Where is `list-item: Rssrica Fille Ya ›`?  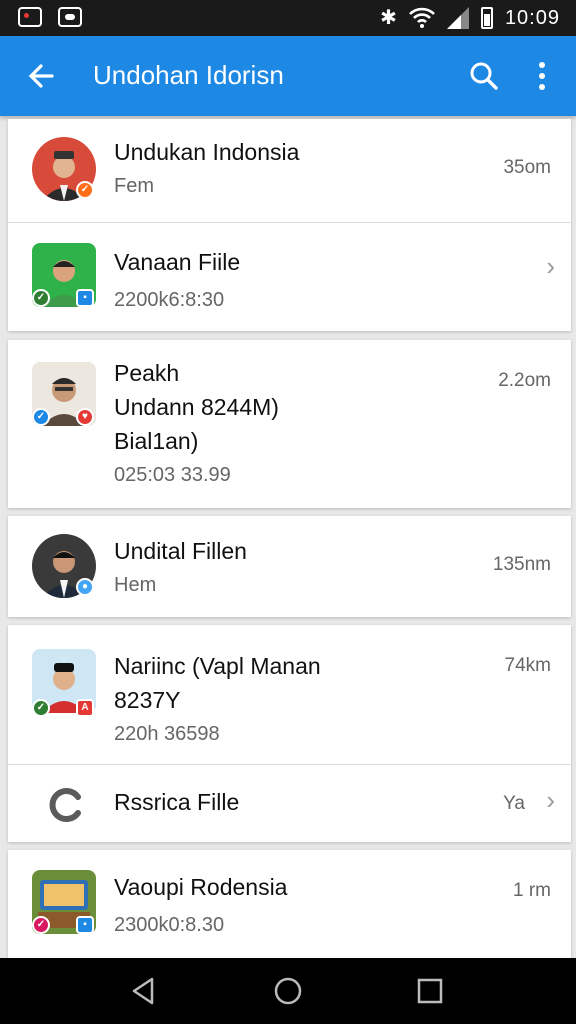 list-item: Rssrica Fille Ya › is located at coordinates (289, 803).